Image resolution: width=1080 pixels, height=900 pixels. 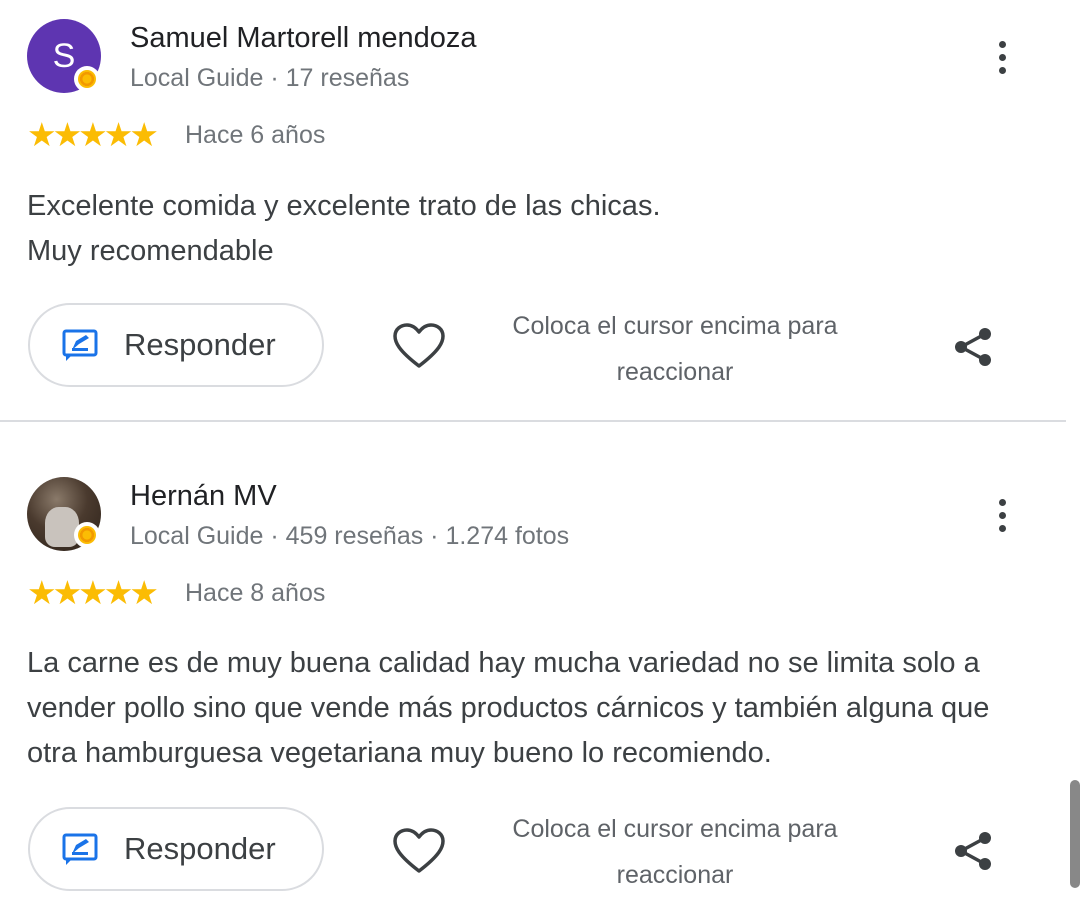 What do you see at coordinates (1075, 834) in the screenshot?
I see `scrollbar` at bounding box center [1075, 834].